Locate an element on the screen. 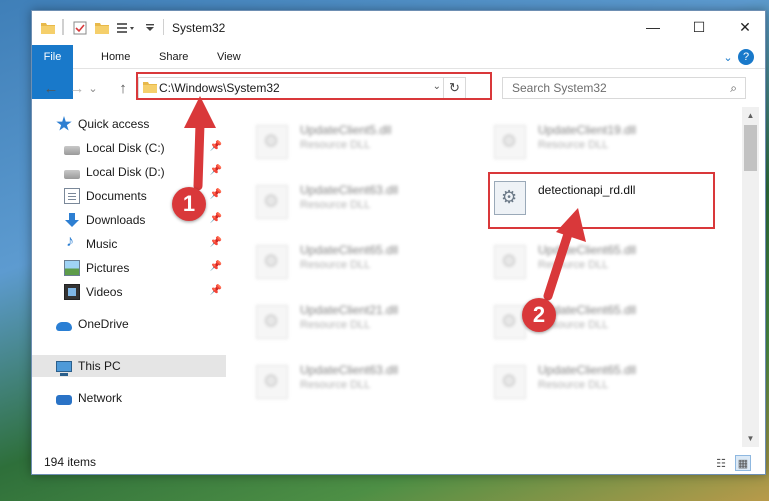  star-icon is located at coordinates (64, 123).